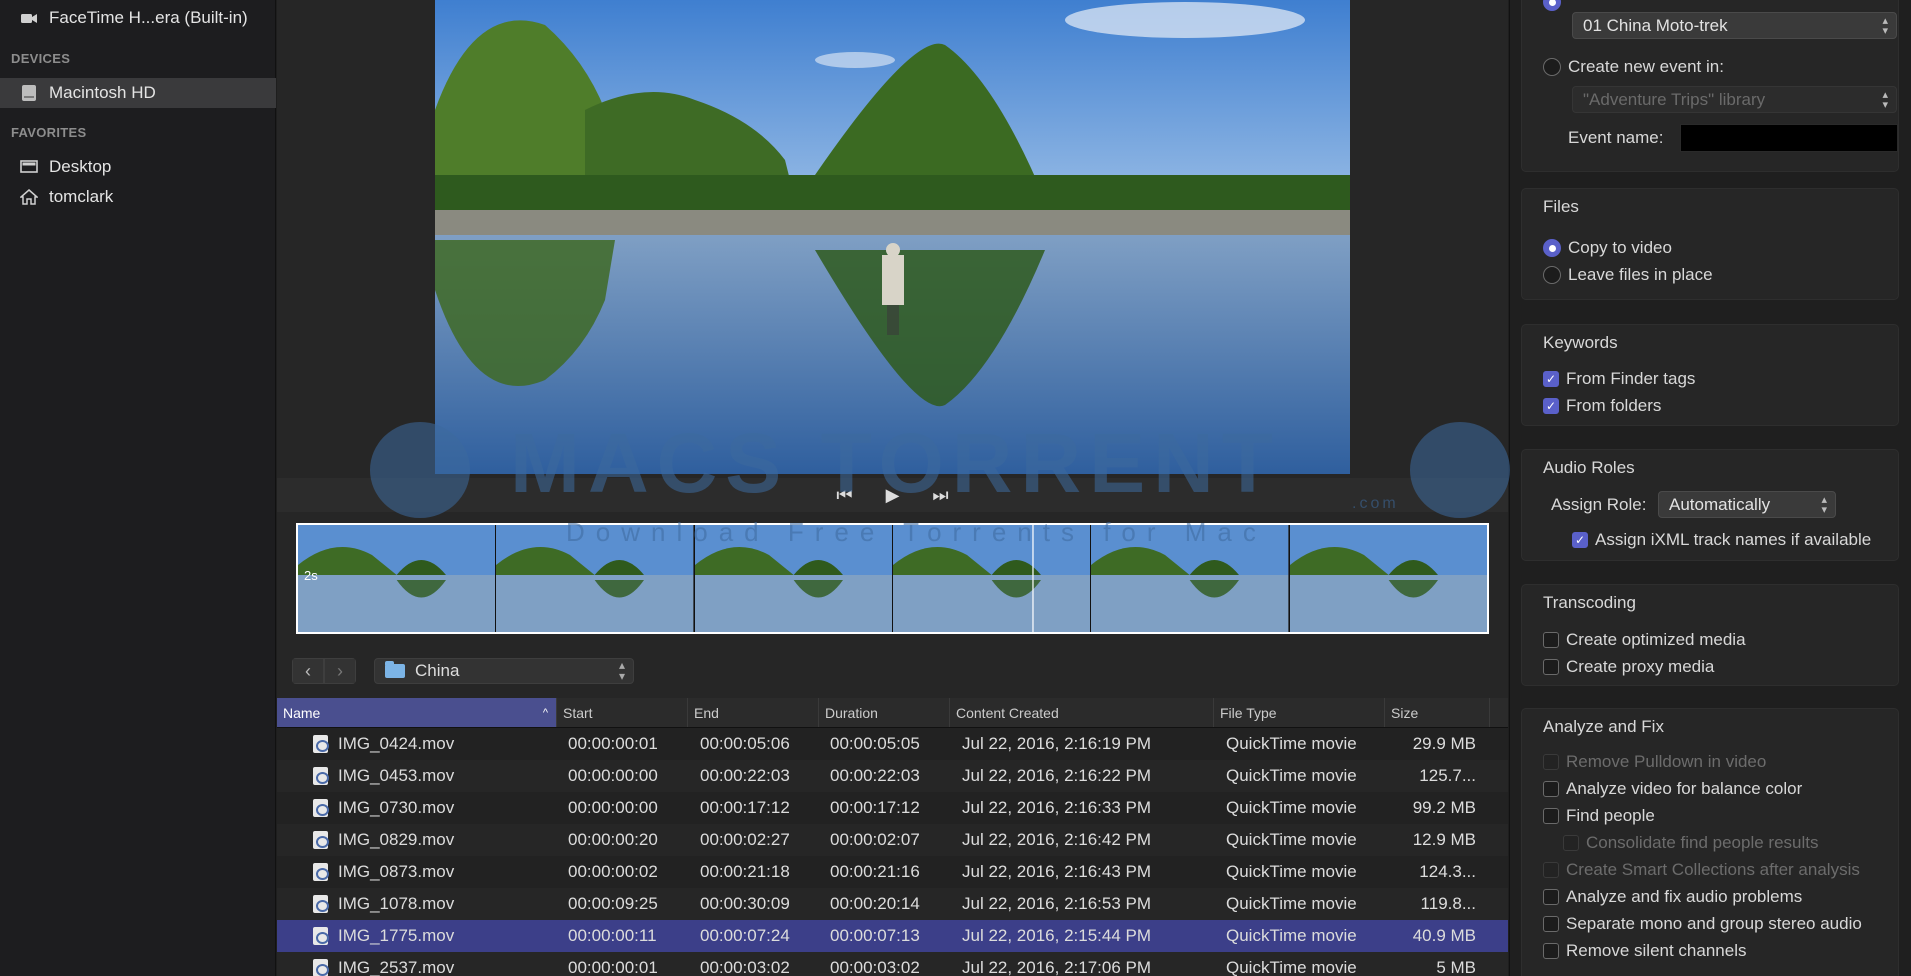  Describe the element at coordinates (1552, 248) in the screenshot. I see `copy-to-video-radio` at that location.